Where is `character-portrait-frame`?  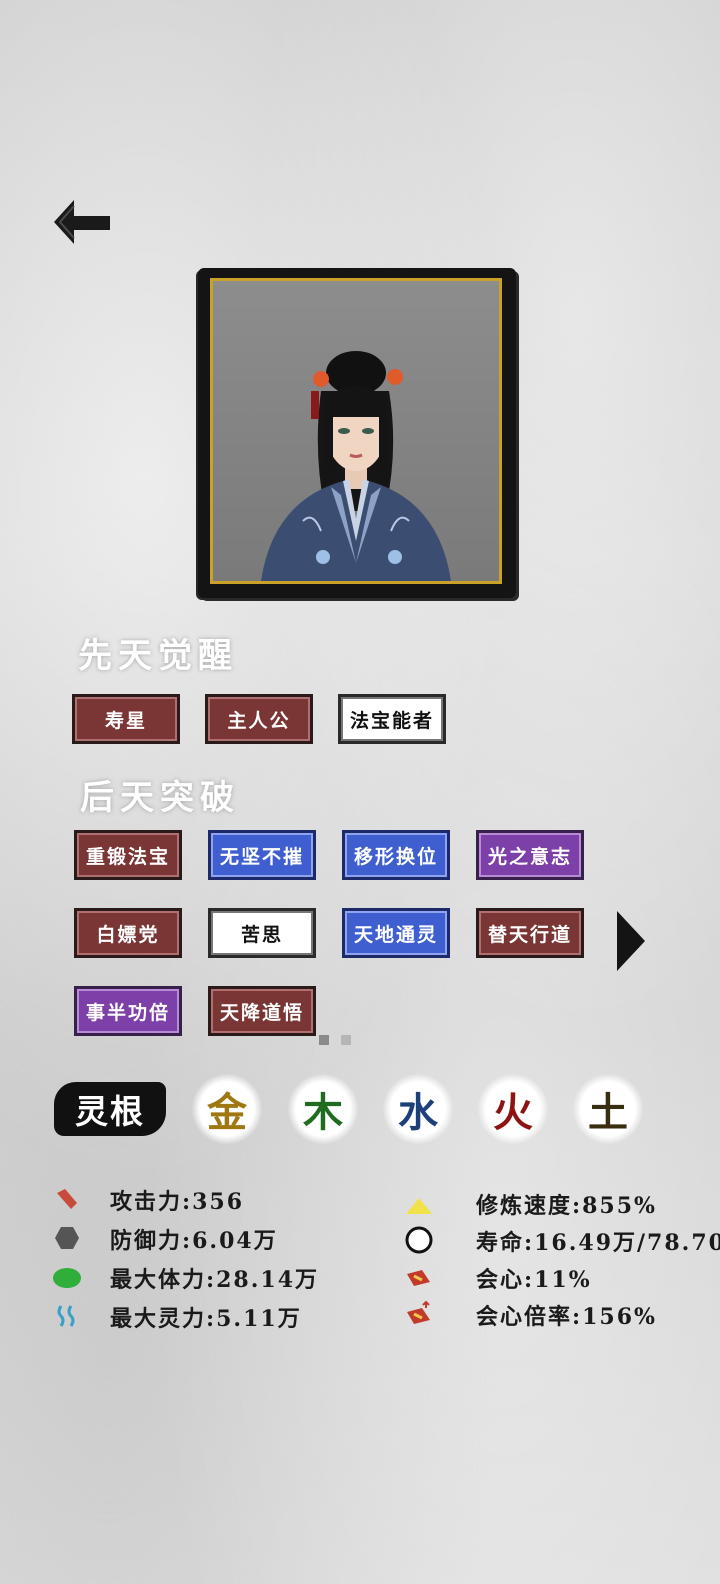 character-portrait-frame is located at coordinates (357, 433).